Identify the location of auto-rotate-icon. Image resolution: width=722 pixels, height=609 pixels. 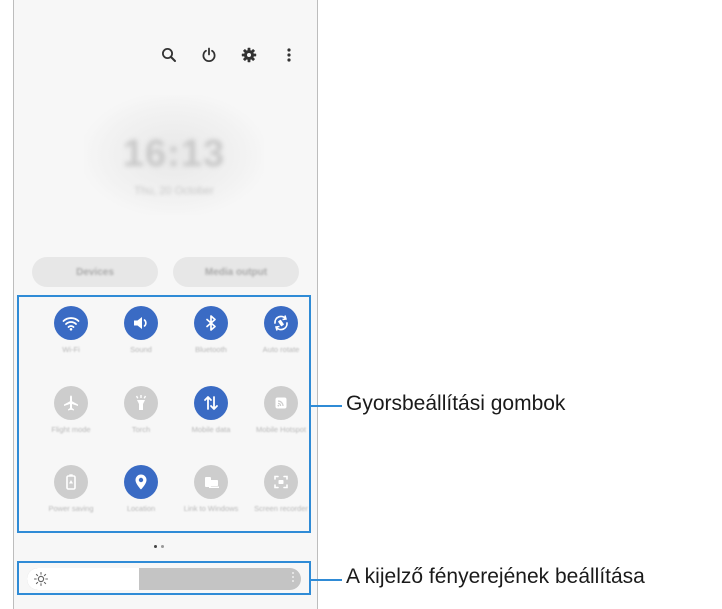
(281, 323).